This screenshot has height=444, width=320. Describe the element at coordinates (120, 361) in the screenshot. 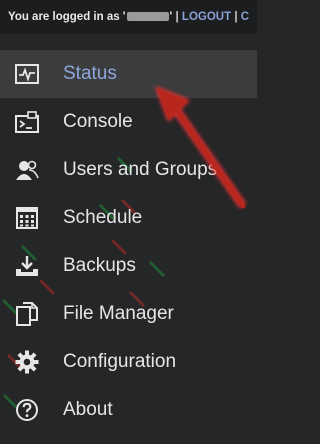

I see `menu-item-label: Configuration` at that location.